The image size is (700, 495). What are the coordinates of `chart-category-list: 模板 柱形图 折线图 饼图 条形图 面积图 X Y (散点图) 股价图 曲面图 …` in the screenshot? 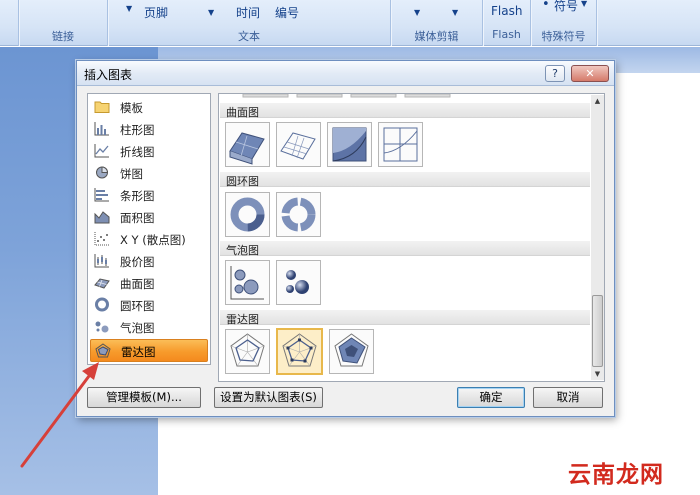 It's located at (149, 229).